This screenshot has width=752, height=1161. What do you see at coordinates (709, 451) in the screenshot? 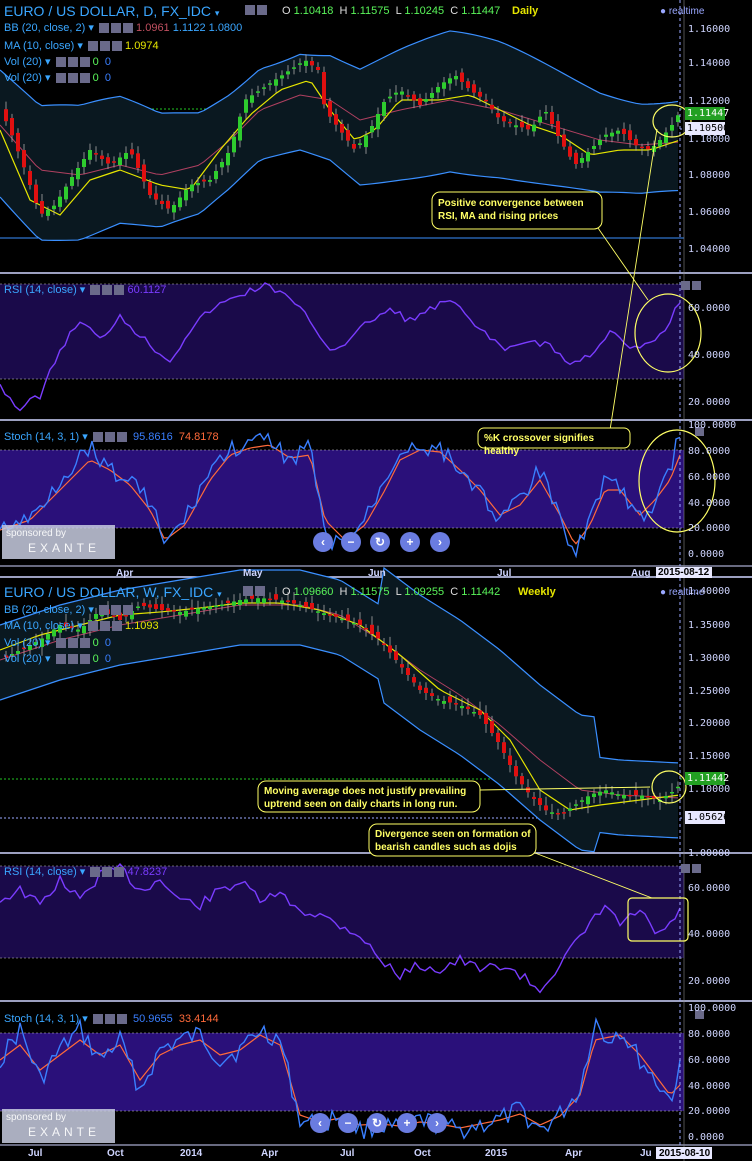
I see `daily-stoch-axis-1: 80.0000` at bounding box center [709, 451].